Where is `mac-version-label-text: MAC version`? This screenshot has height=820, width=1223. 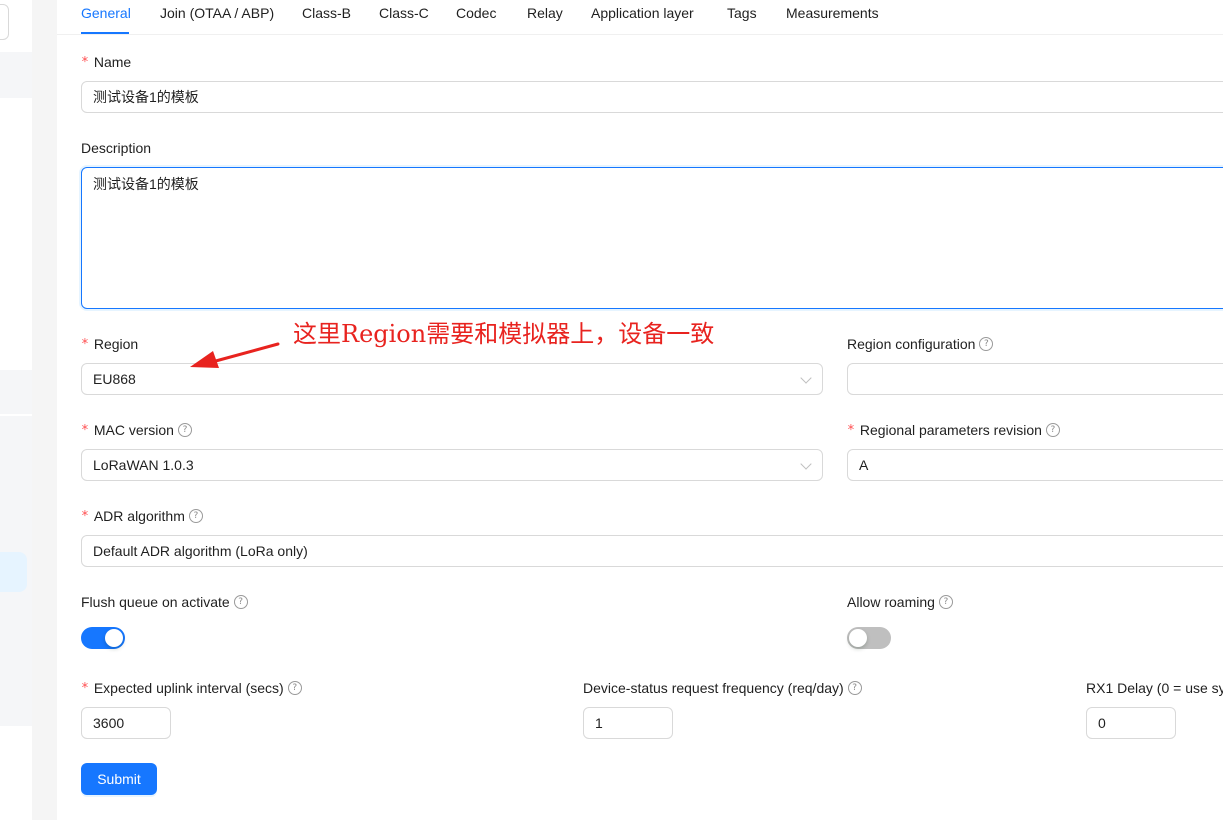
mac-version-label-text: MAC version is located at coordinates (133, 430).